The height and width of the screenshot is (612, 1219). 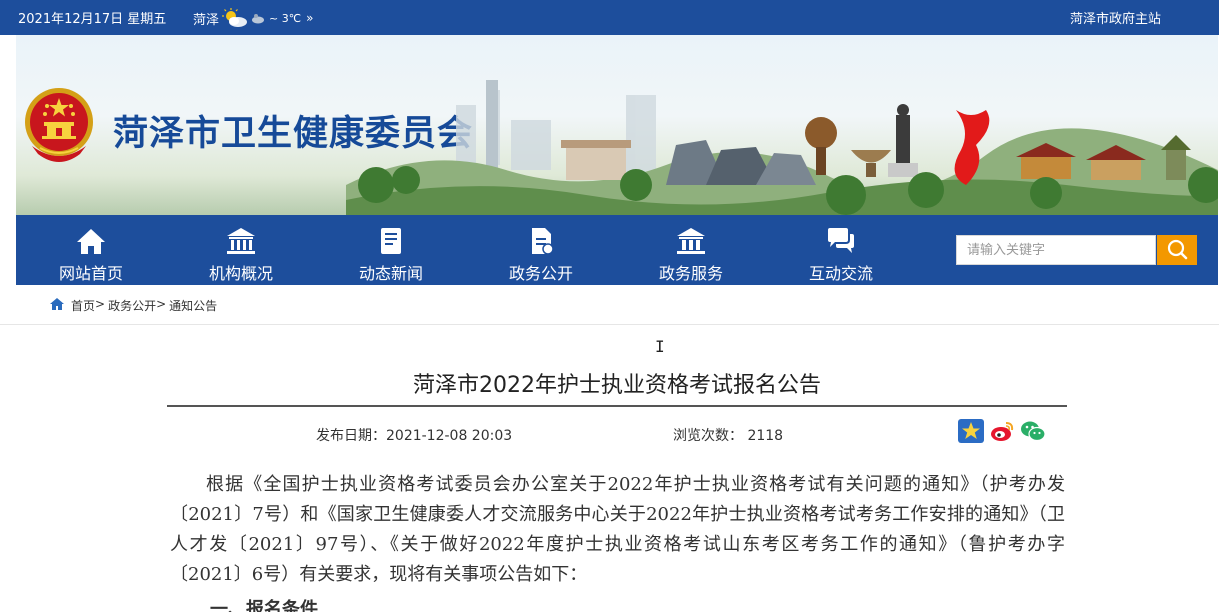 I want to click on title-divider, so click(x=617, y=406).